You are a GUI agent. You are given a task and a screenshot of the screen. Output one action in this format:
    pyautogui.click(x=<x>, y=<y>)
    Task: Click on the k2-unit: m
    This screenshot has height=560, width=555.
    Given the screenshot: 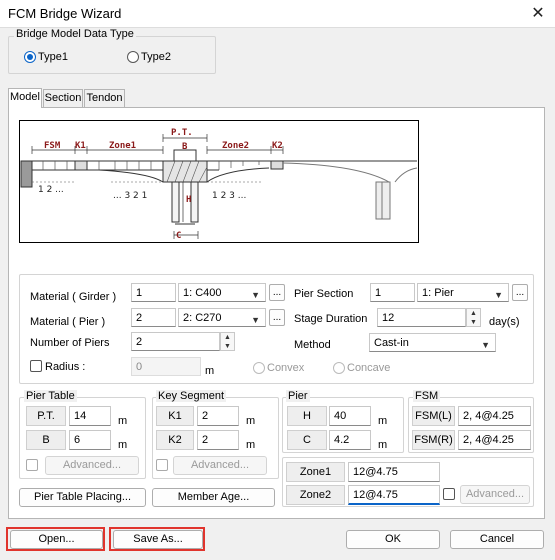 What is the action you would take?
    pyautogui.click(x=251, y=445)
    